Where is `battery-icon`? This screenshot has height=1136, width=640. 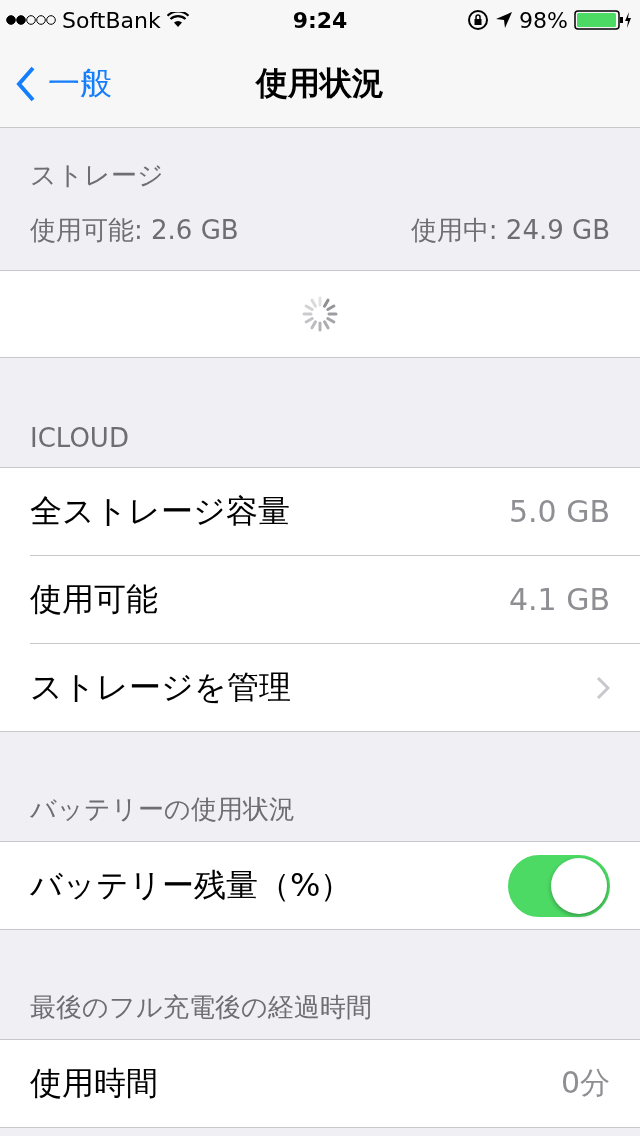 battery-icon is located at coordinates (603, 20).